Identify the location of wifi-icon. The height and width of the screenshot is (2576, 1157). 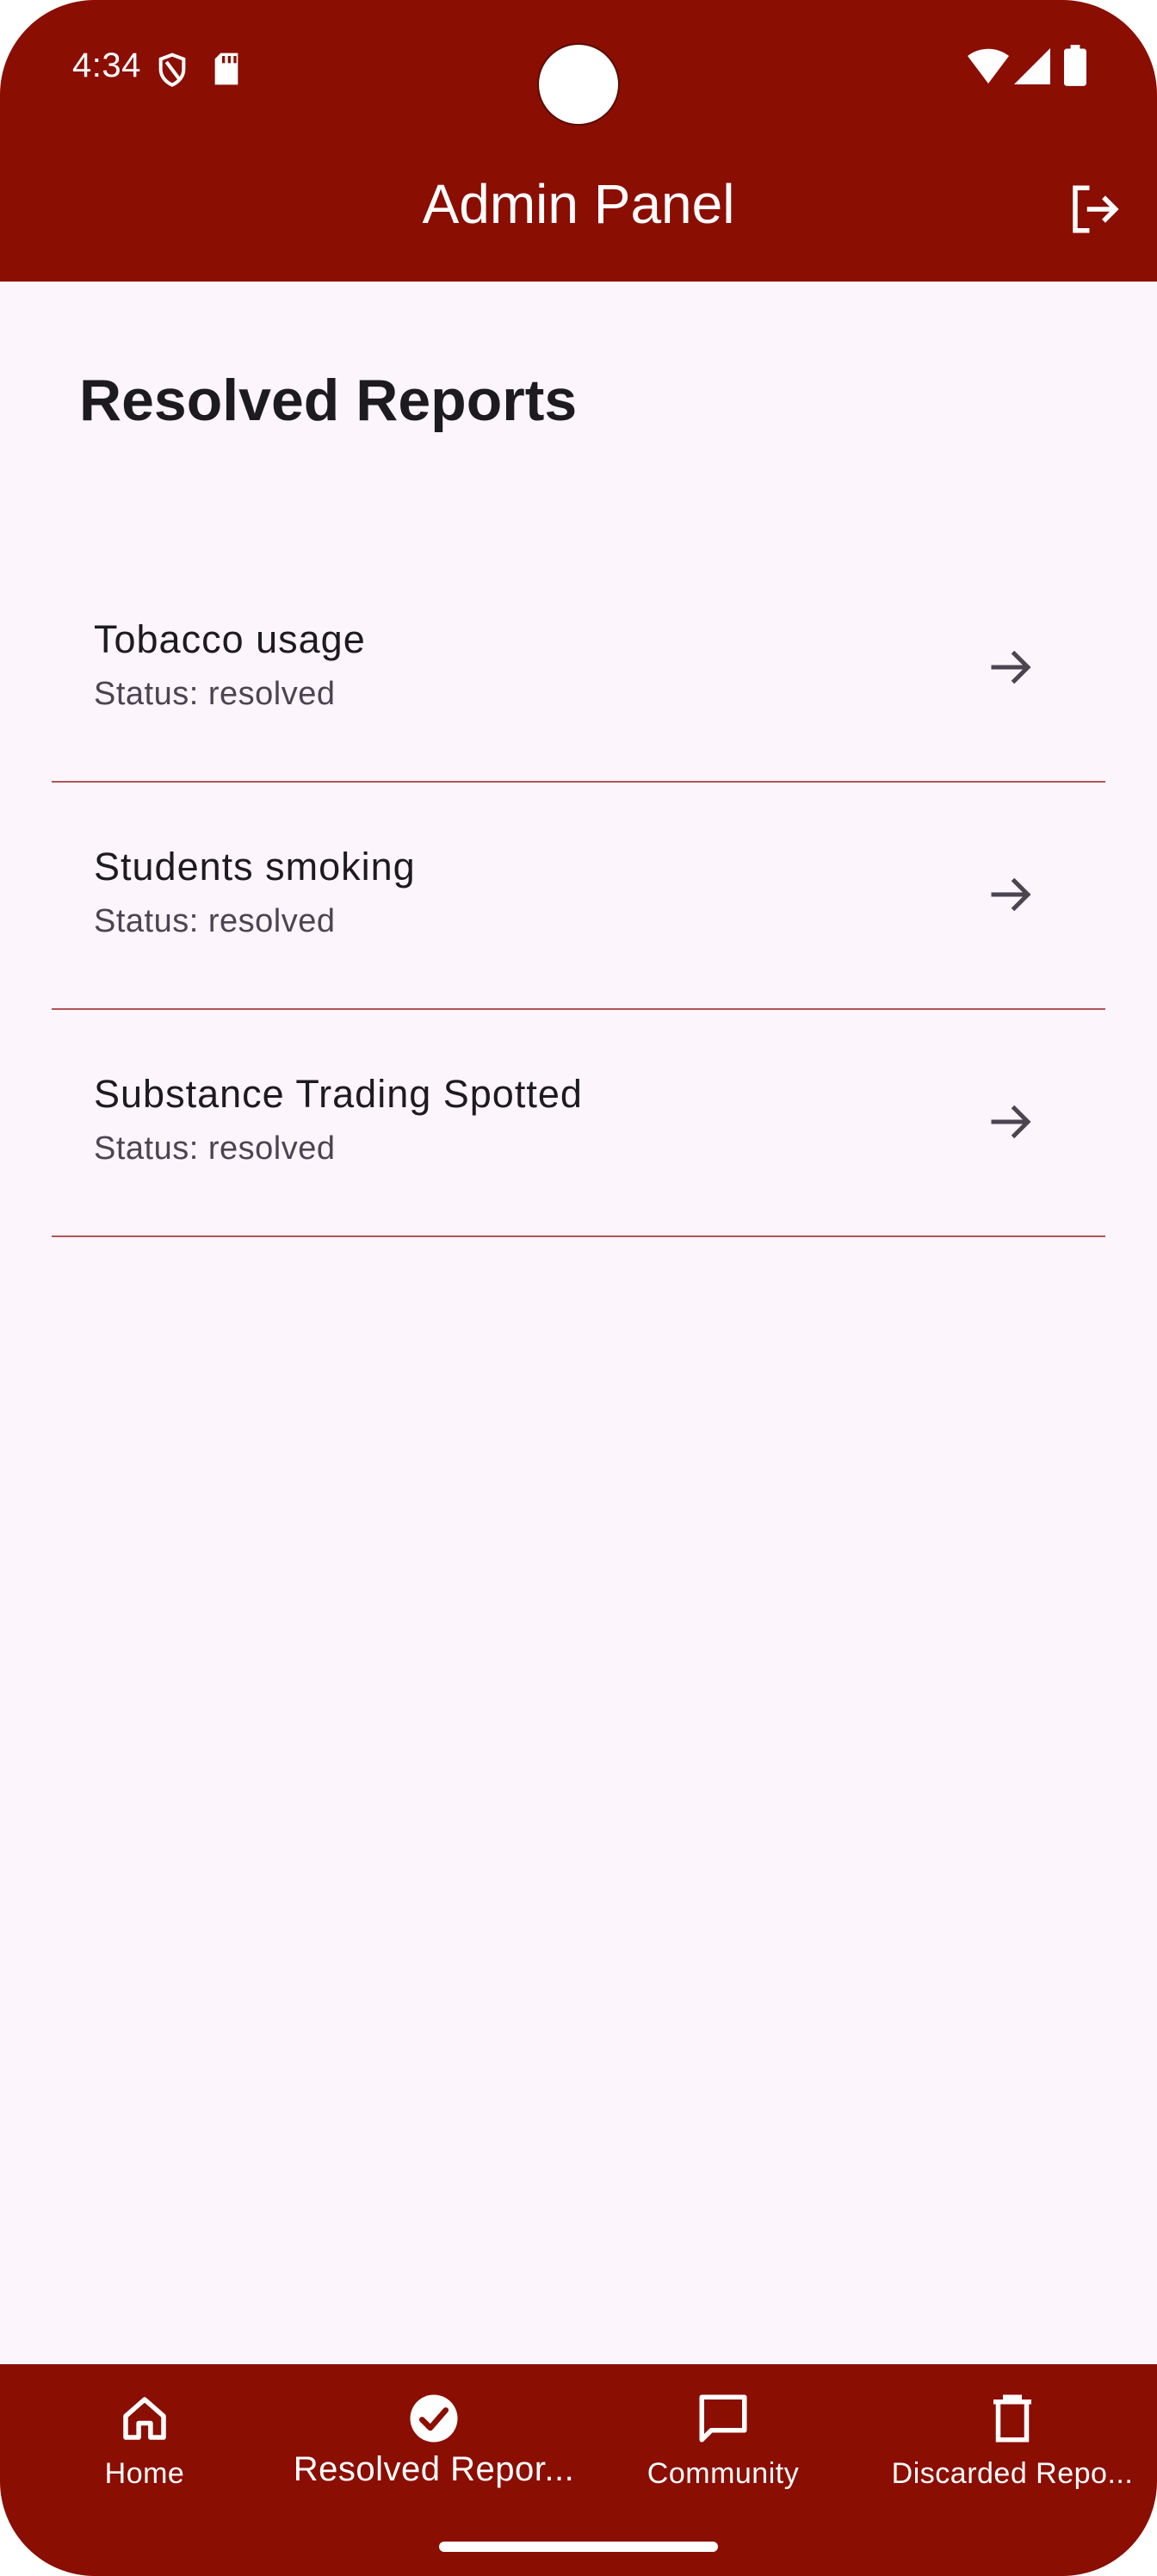
(989, 66).